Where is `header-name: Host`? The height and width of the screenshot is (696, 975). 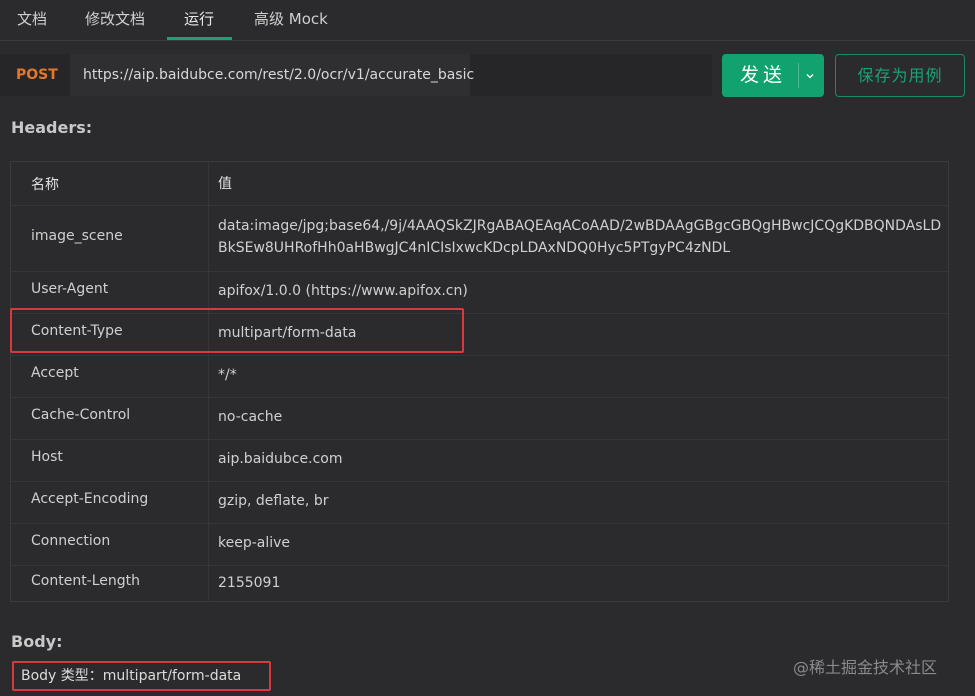 header-name: Host is located at coordinates (47, 457).